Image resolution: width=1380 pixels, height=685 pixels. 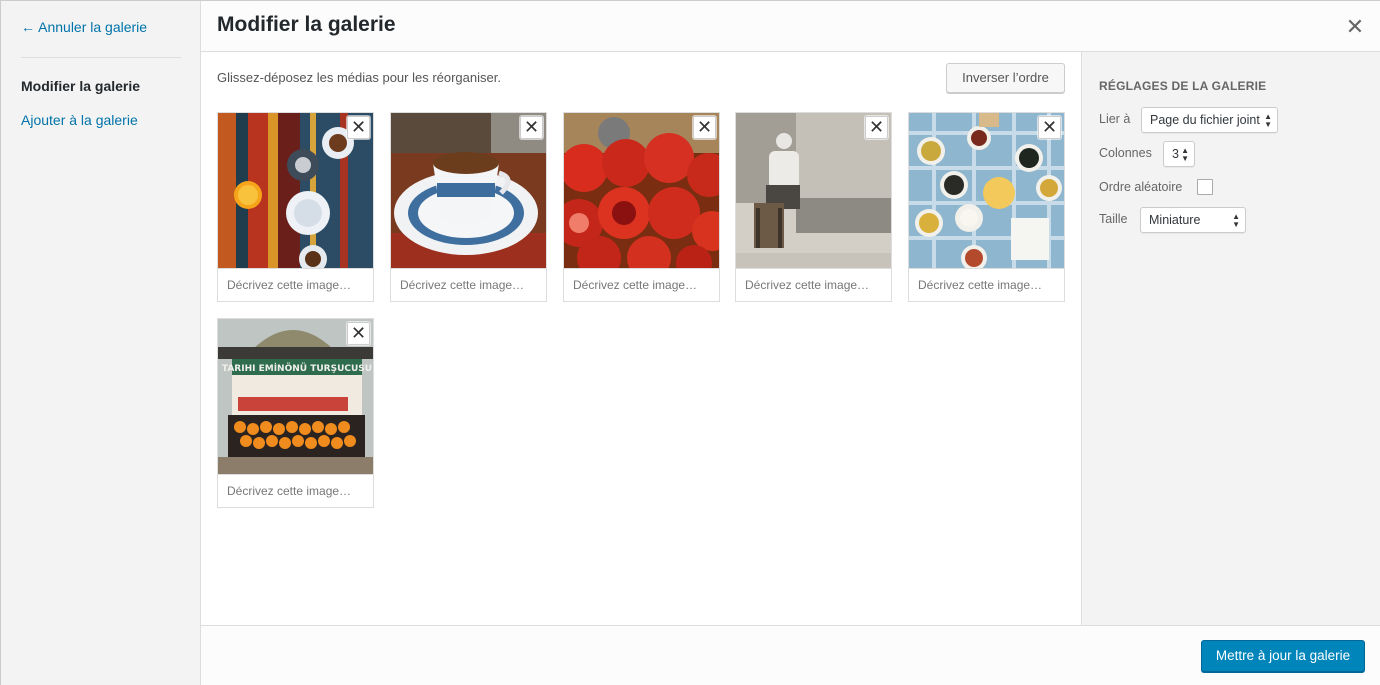 I want to click on size-select: Miniature ▲ ▼, so click(x=1193, y=220).